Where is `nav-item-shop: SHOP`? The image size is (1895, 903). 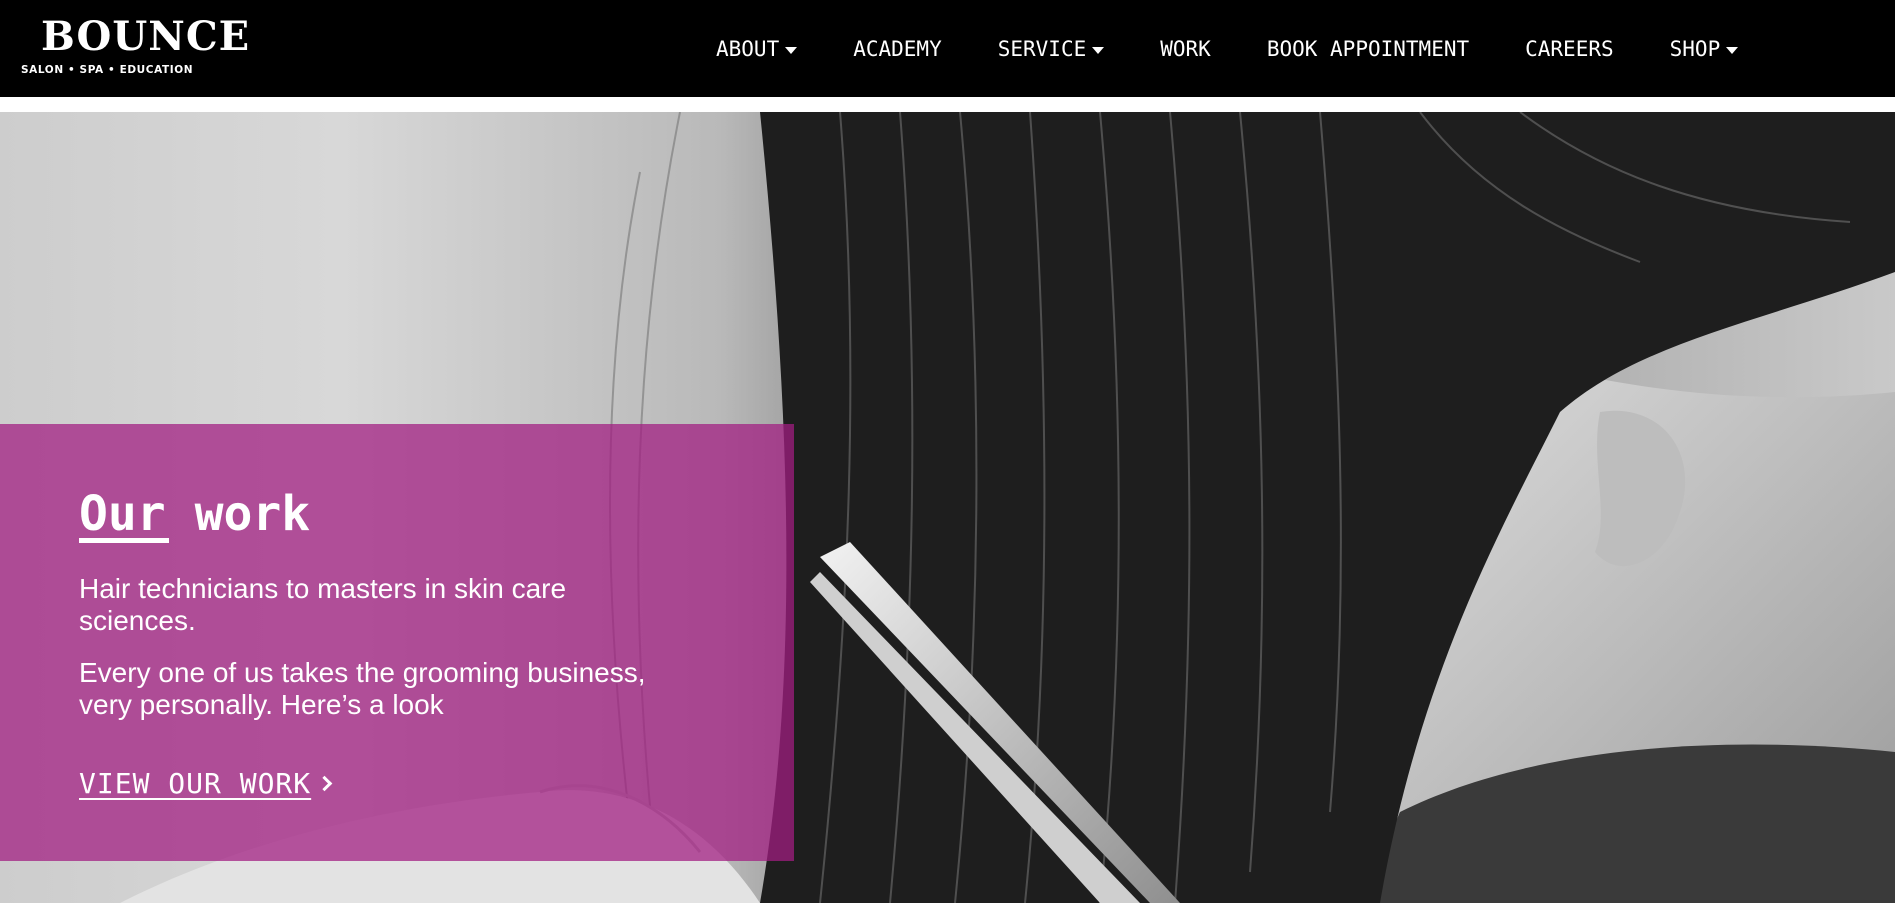
nav-item-shop: SHOP is located at coordinates (1704, 49).